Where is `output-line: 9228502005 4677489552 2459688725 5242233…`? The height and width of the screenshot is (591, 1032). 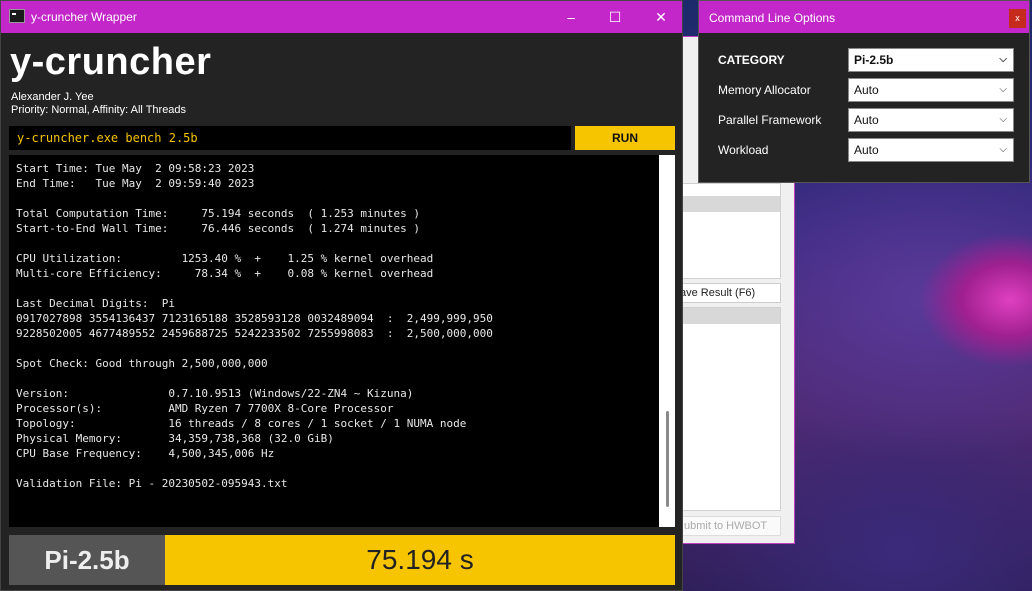
output-line: 9228502005 4677489552 2459688725 5242233… is located at coordinates (254, 333).